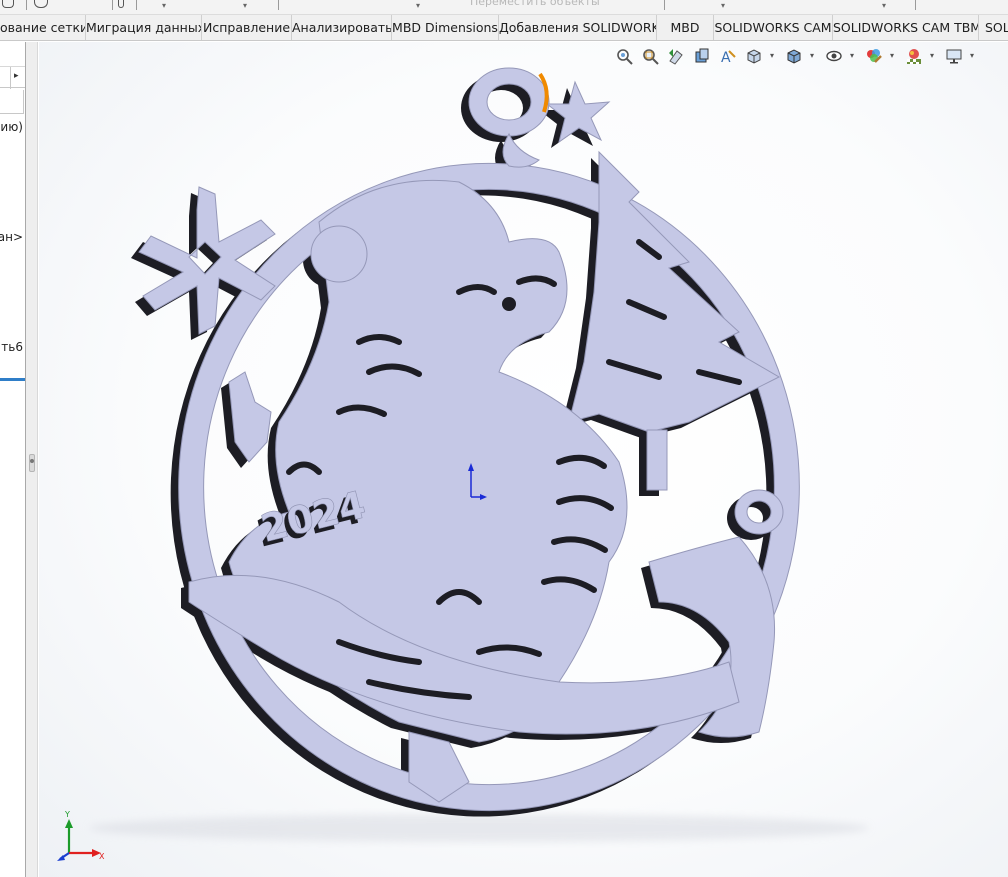 This screenshot has height=877, width=1008. I want to click on triad-x-label: X, so click(102, 856).